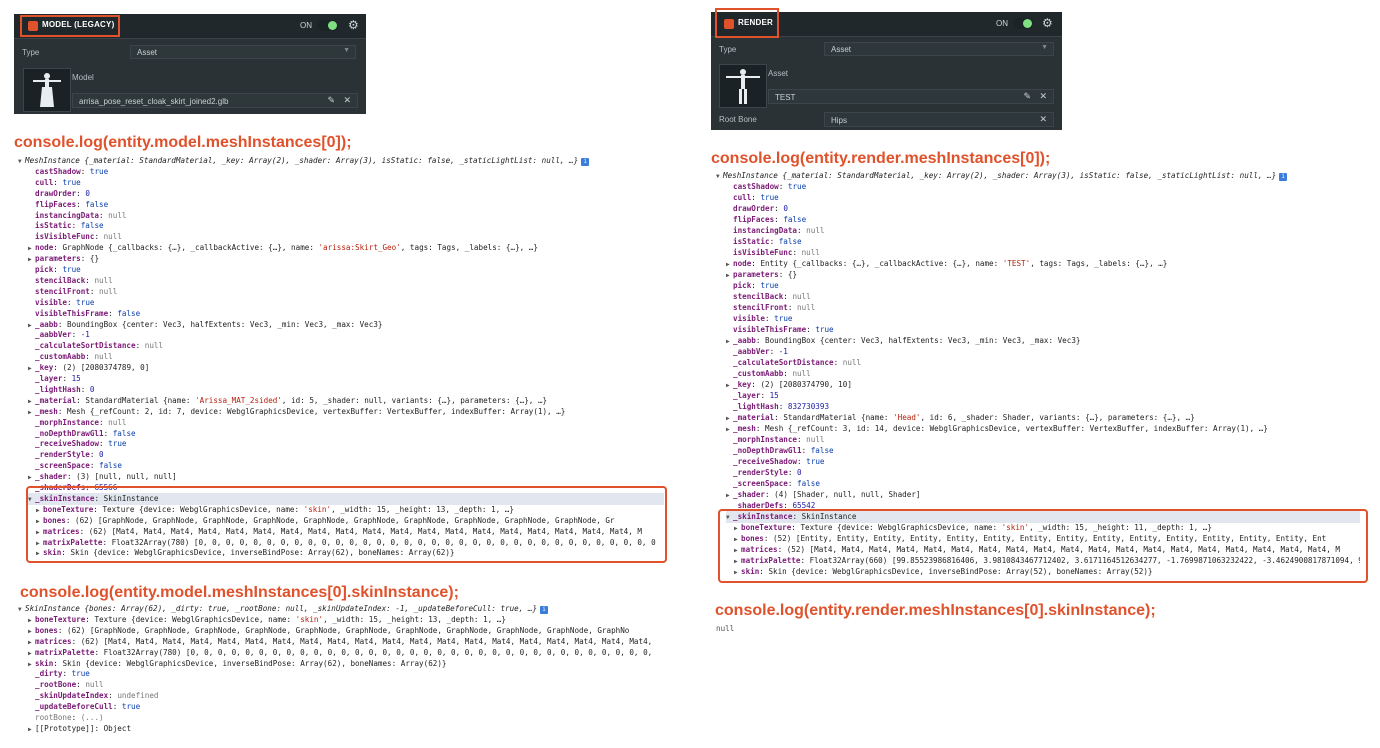 Image resolution: width=1380 pixels, height=748 pixels. Describe the element at coordinates (353, 673) in the screenshot. I see `console-property-row: _dirty: true` at that location.